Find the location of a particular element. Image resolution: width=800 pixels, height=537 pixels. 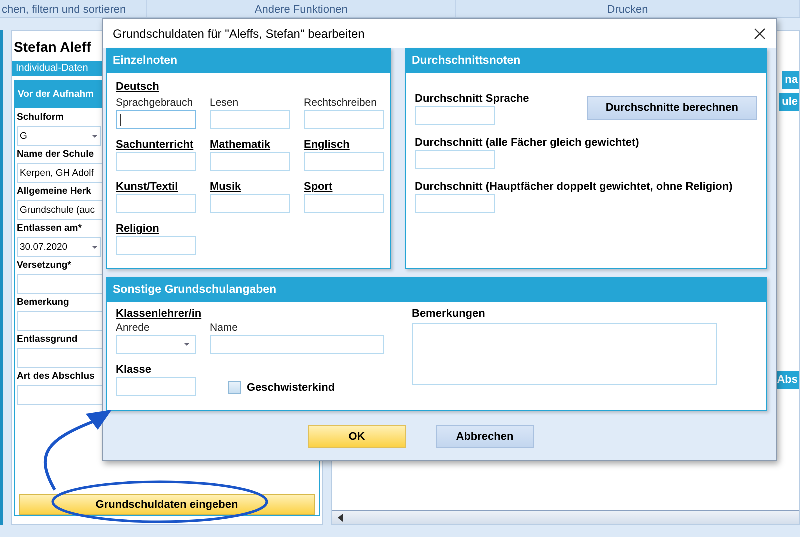

panel-header: Sonstige Grundschulangaben is located at coordinates (436, 290).